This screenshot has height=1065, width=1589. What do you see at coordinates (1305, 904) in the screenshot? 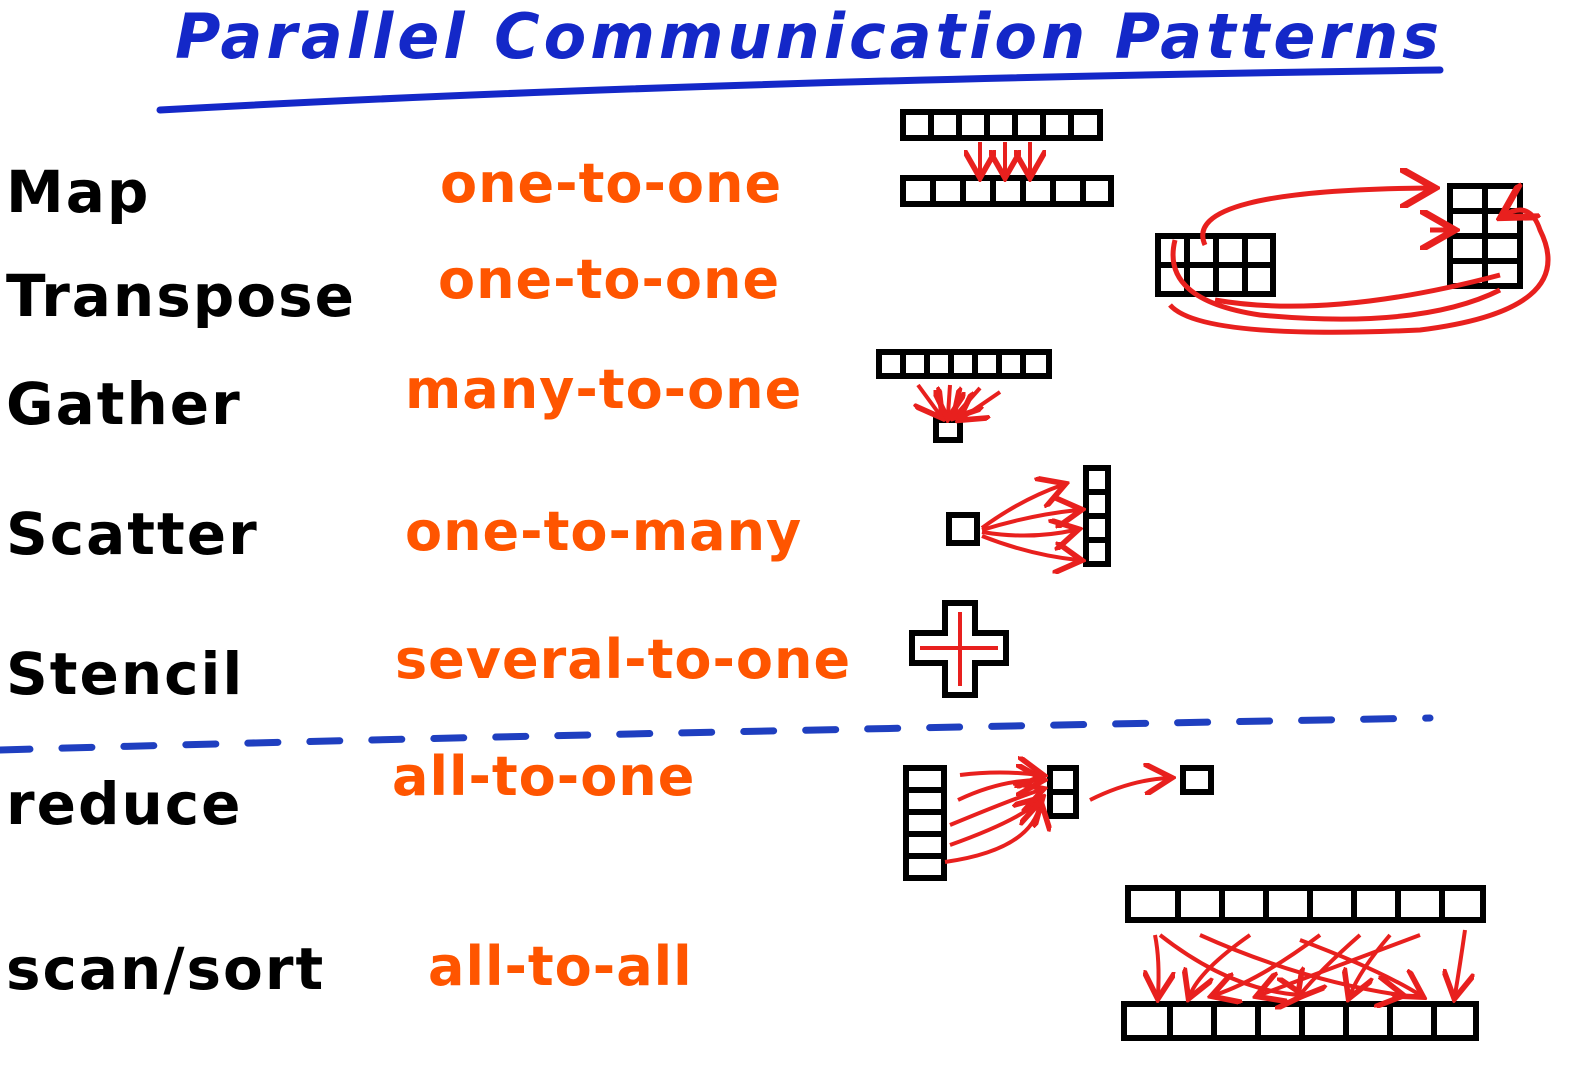
I see `scan-sort-input-array` at bounding box center [1305, 904].